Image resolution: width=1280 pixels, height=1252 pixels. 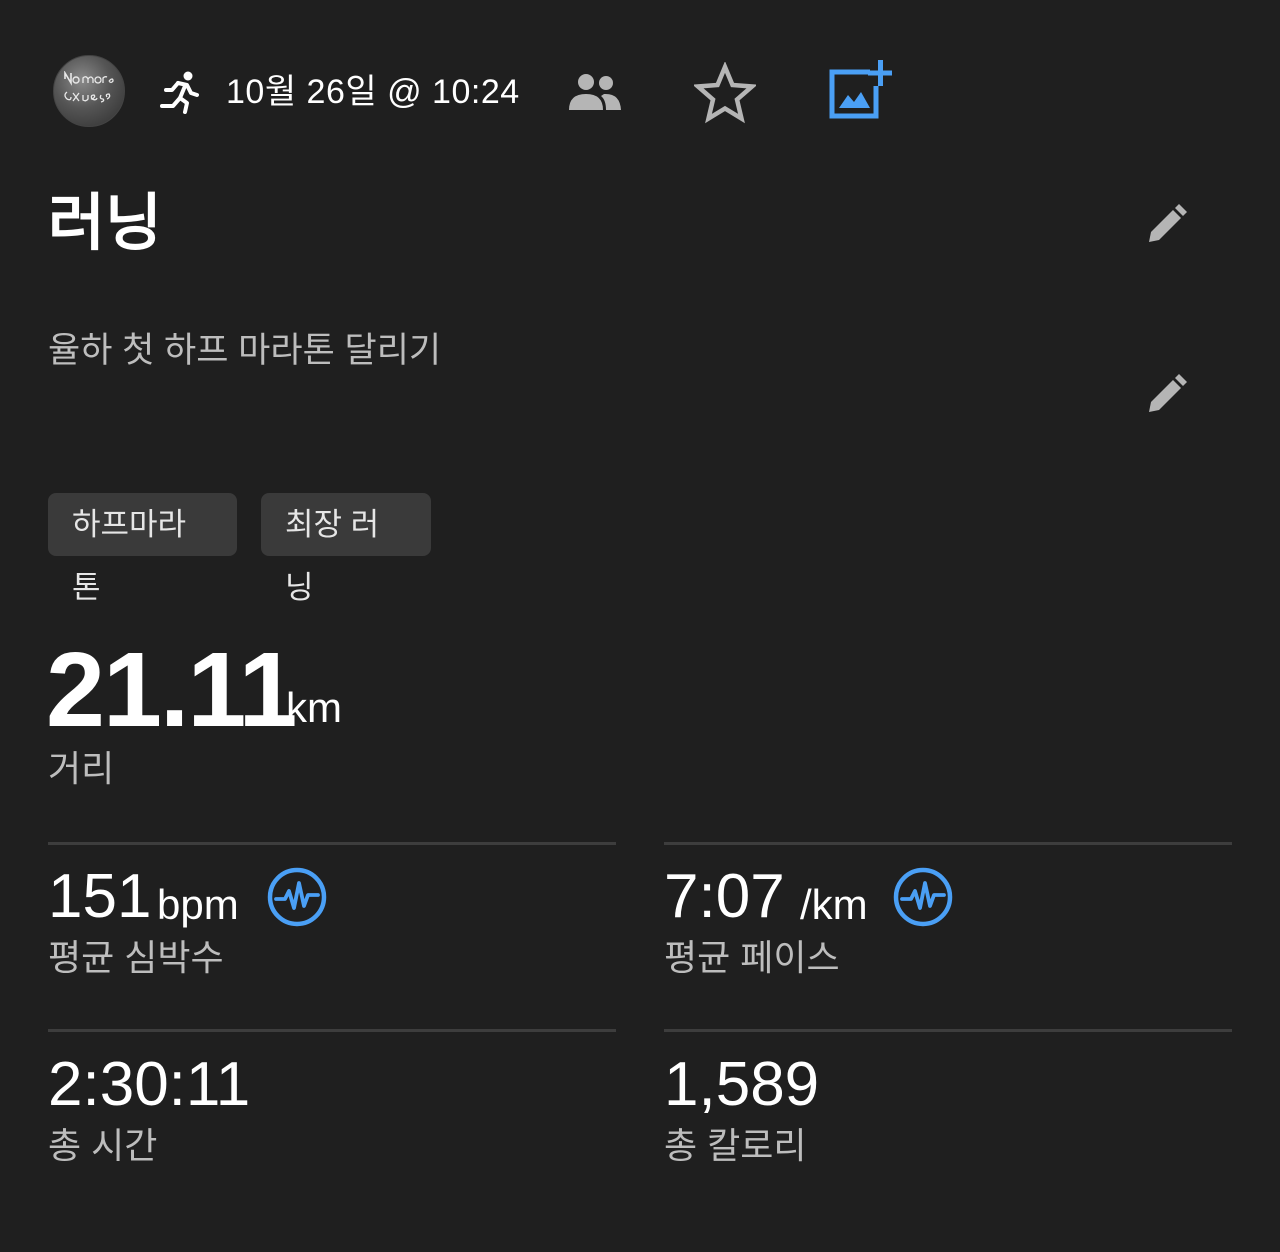 What do you see at coordinates (179, 92) in the screenshot?
I see `running-icon` at bounding box center [179, 92].